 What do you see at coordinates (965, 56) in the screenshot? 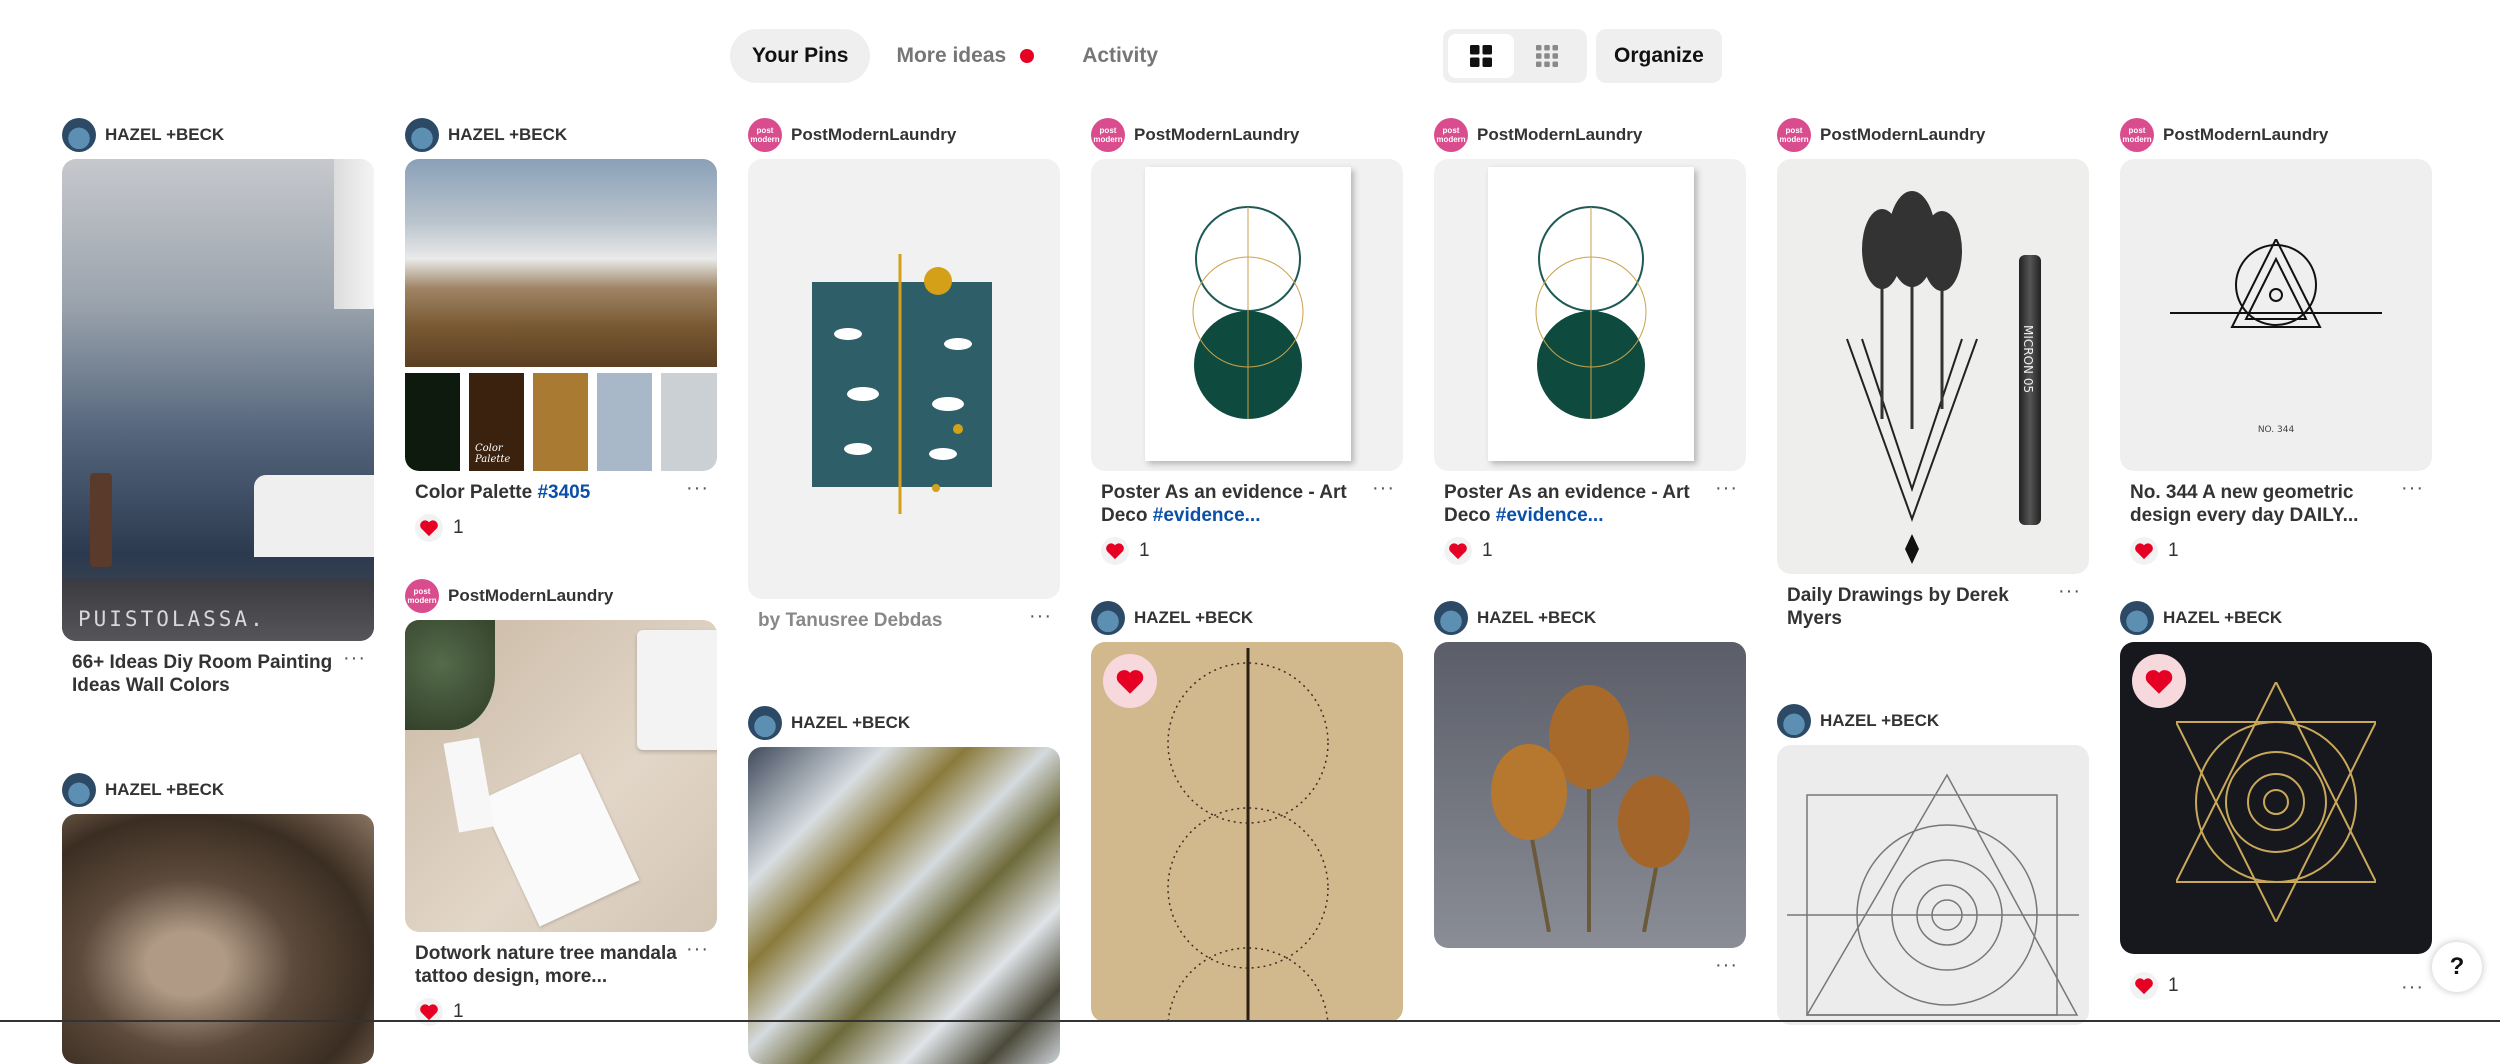
I see `tab-more-ideas: More ideas` at bounding box center [965, 56].